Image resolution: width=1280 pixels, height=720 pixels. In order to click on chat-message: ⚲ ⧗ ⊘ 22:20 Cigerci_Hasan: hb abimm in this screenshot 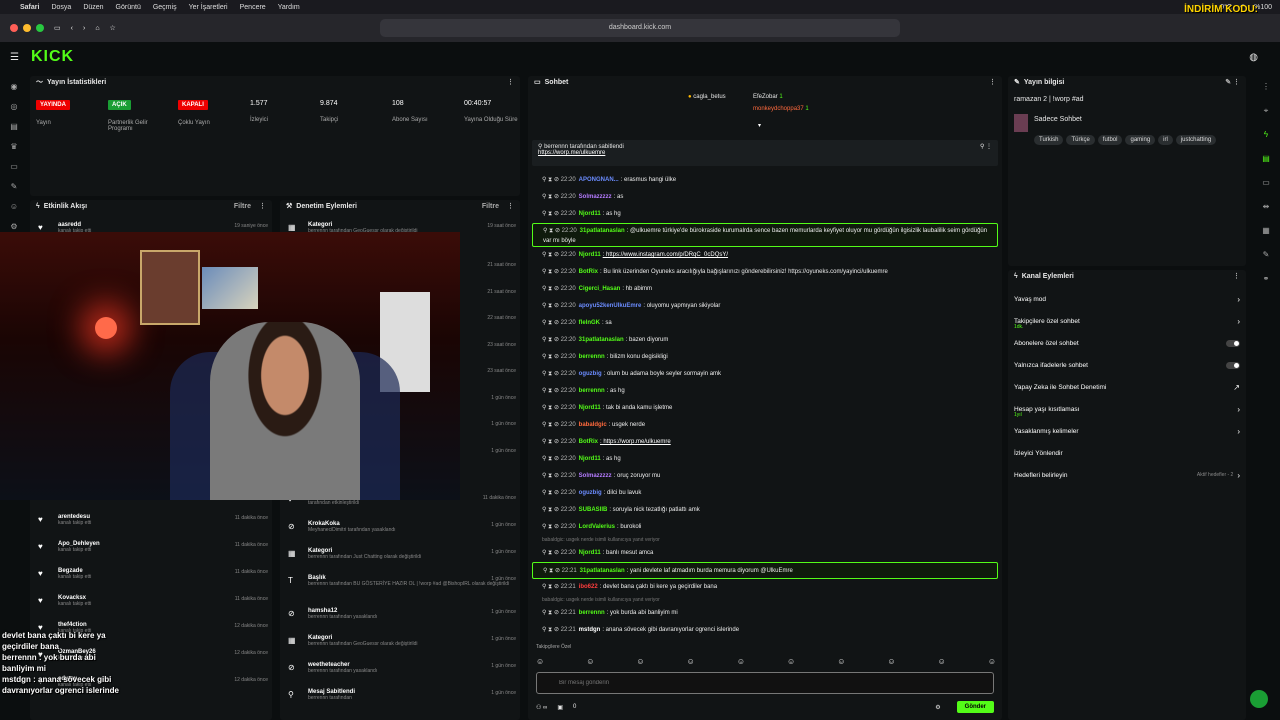, I will do `click(765, 289)`.